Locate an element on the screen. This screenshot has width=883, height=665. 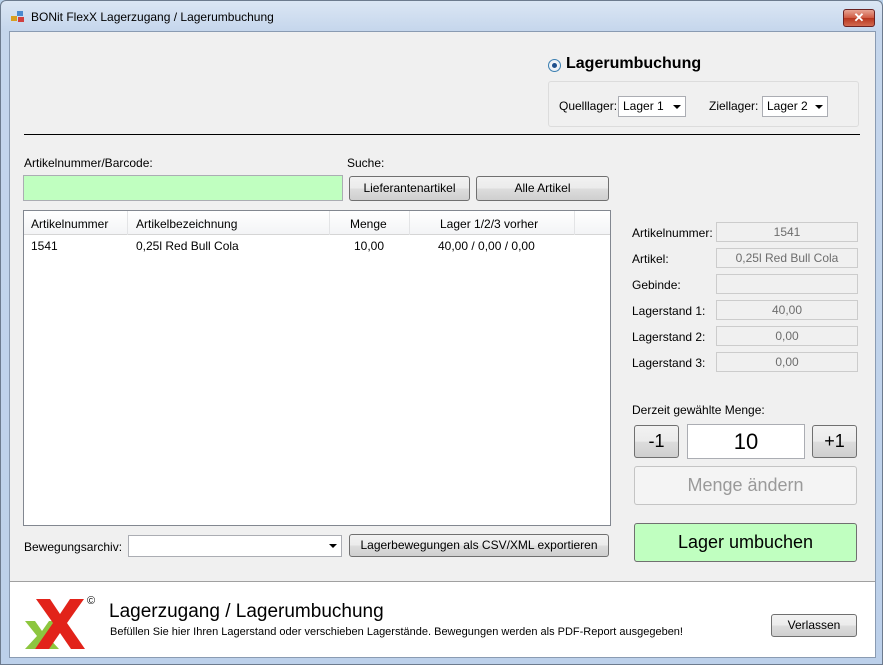
row-article-number: 1541 is located at coordinates (44, 246).